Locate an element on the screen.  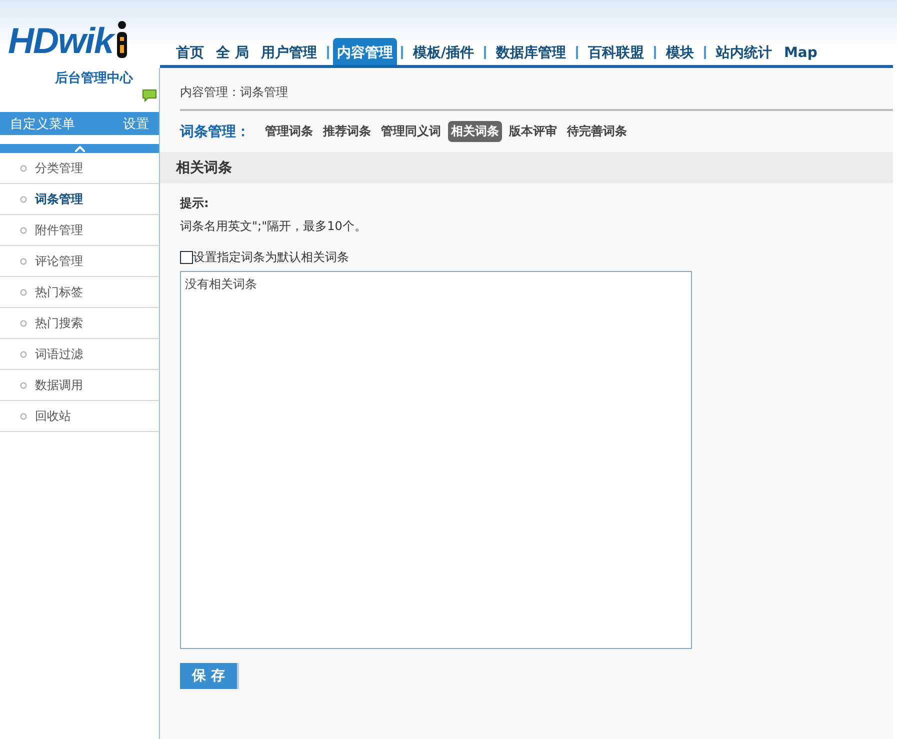
sub-nav-tab: 管理同义词 is located at coordinates (411, 131).